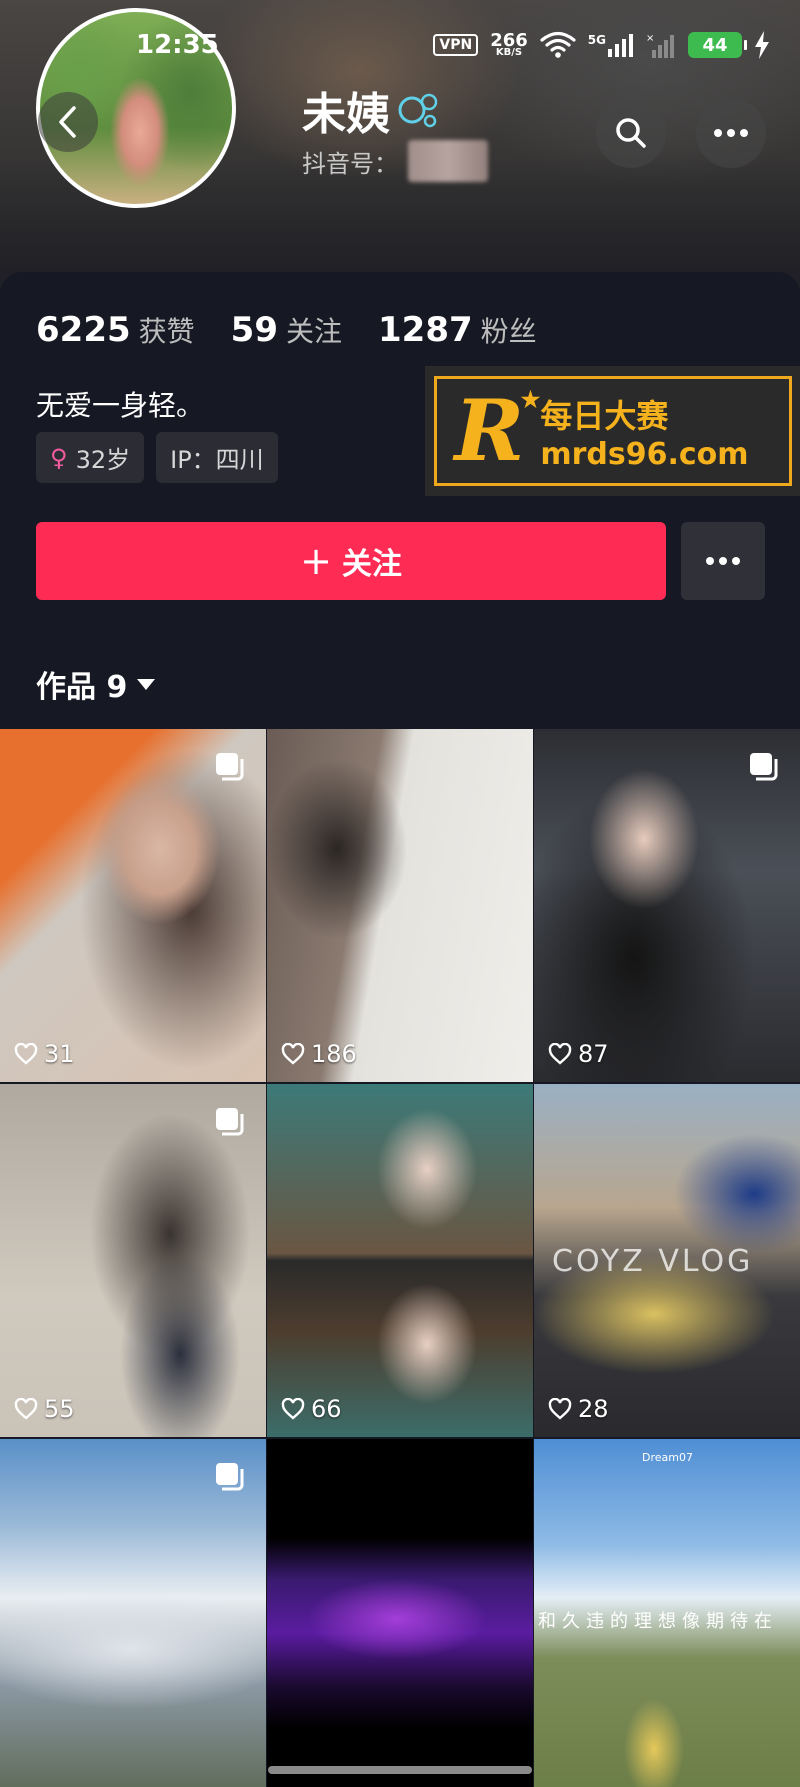  Describe the element at coordinates (660, 45) in the screenshot. I see `signal-secondary-icon: ×` at that location.